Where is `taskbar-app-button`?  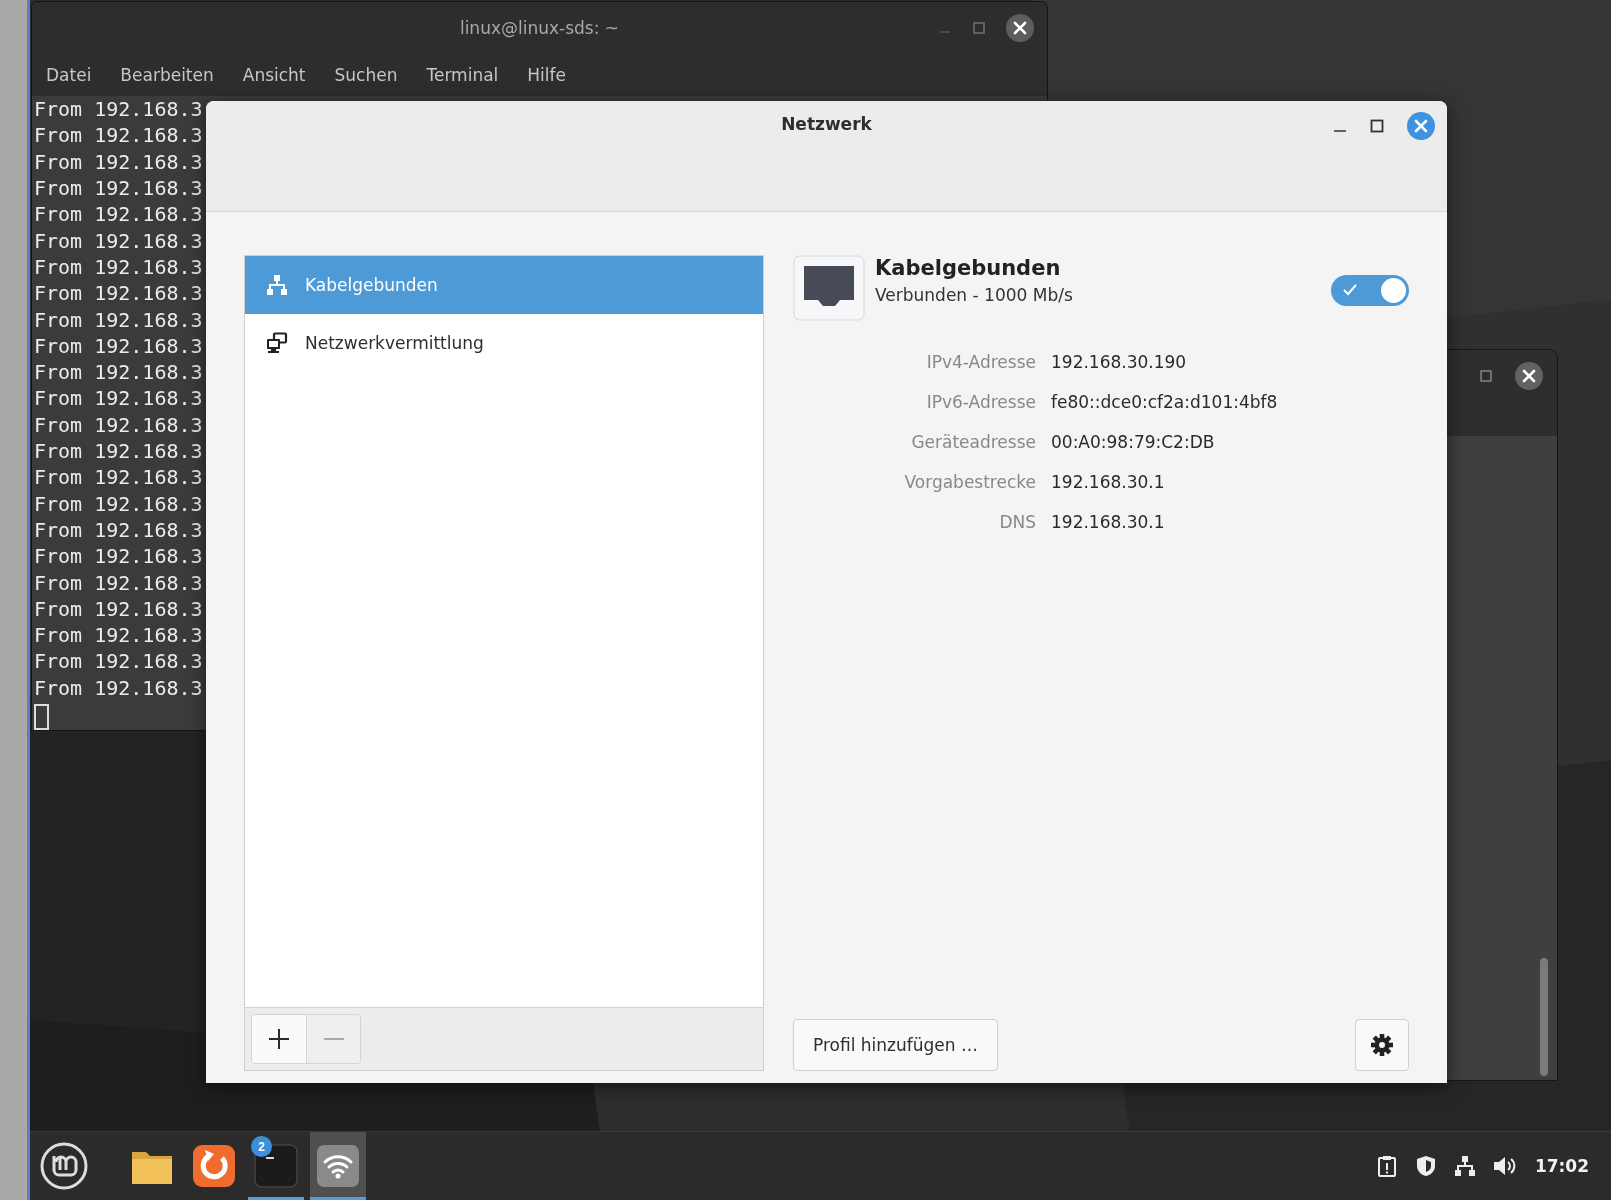 taskbar-app-button is located at coordinates (338, 1166).